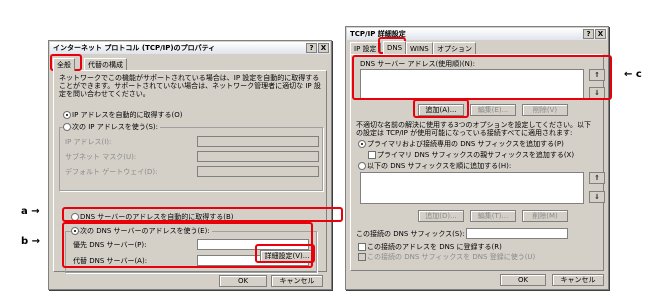 The width and height of the screenshot is (664, 300). I want to click on conn-suffix-field, so click(517, 233).